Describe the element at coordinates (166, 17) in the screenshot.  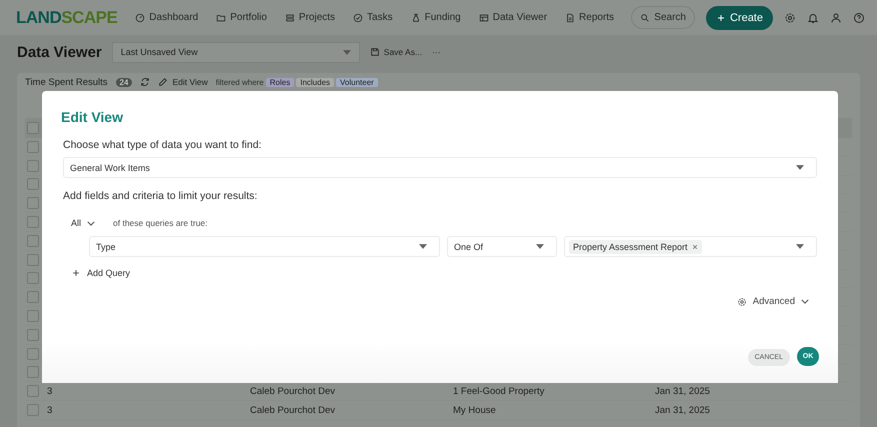
I see `nav-link: Dashboard` at that location.